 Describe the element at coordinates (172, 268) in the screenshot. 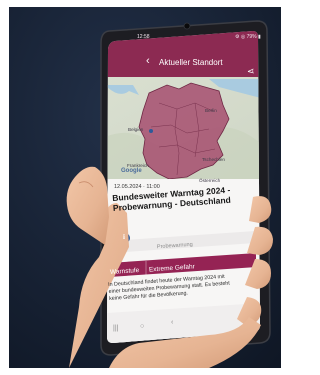

I see `warning-level-value: Extreme Gefahr` at that location.